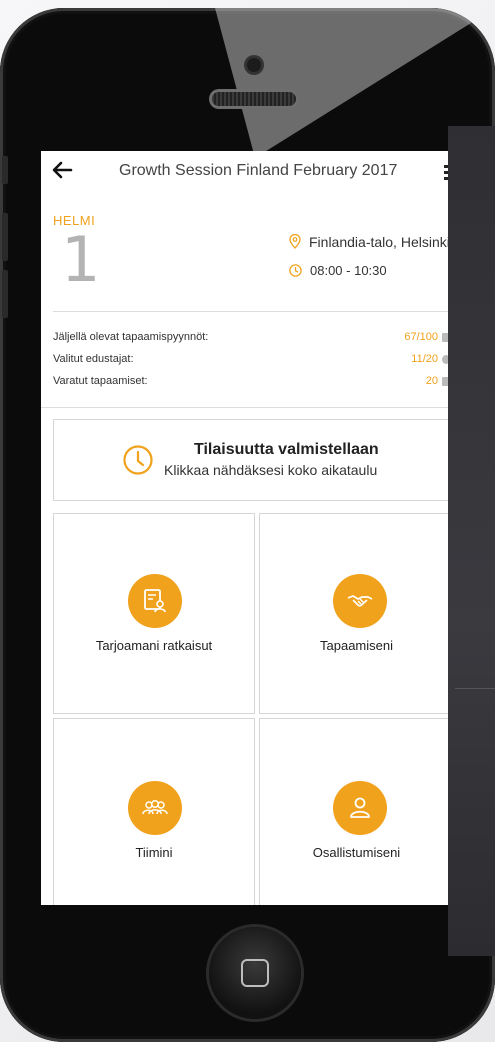  Describe the element at coordinates (431, 381) in the screenshot. I see `stat-value: 20` at that location.